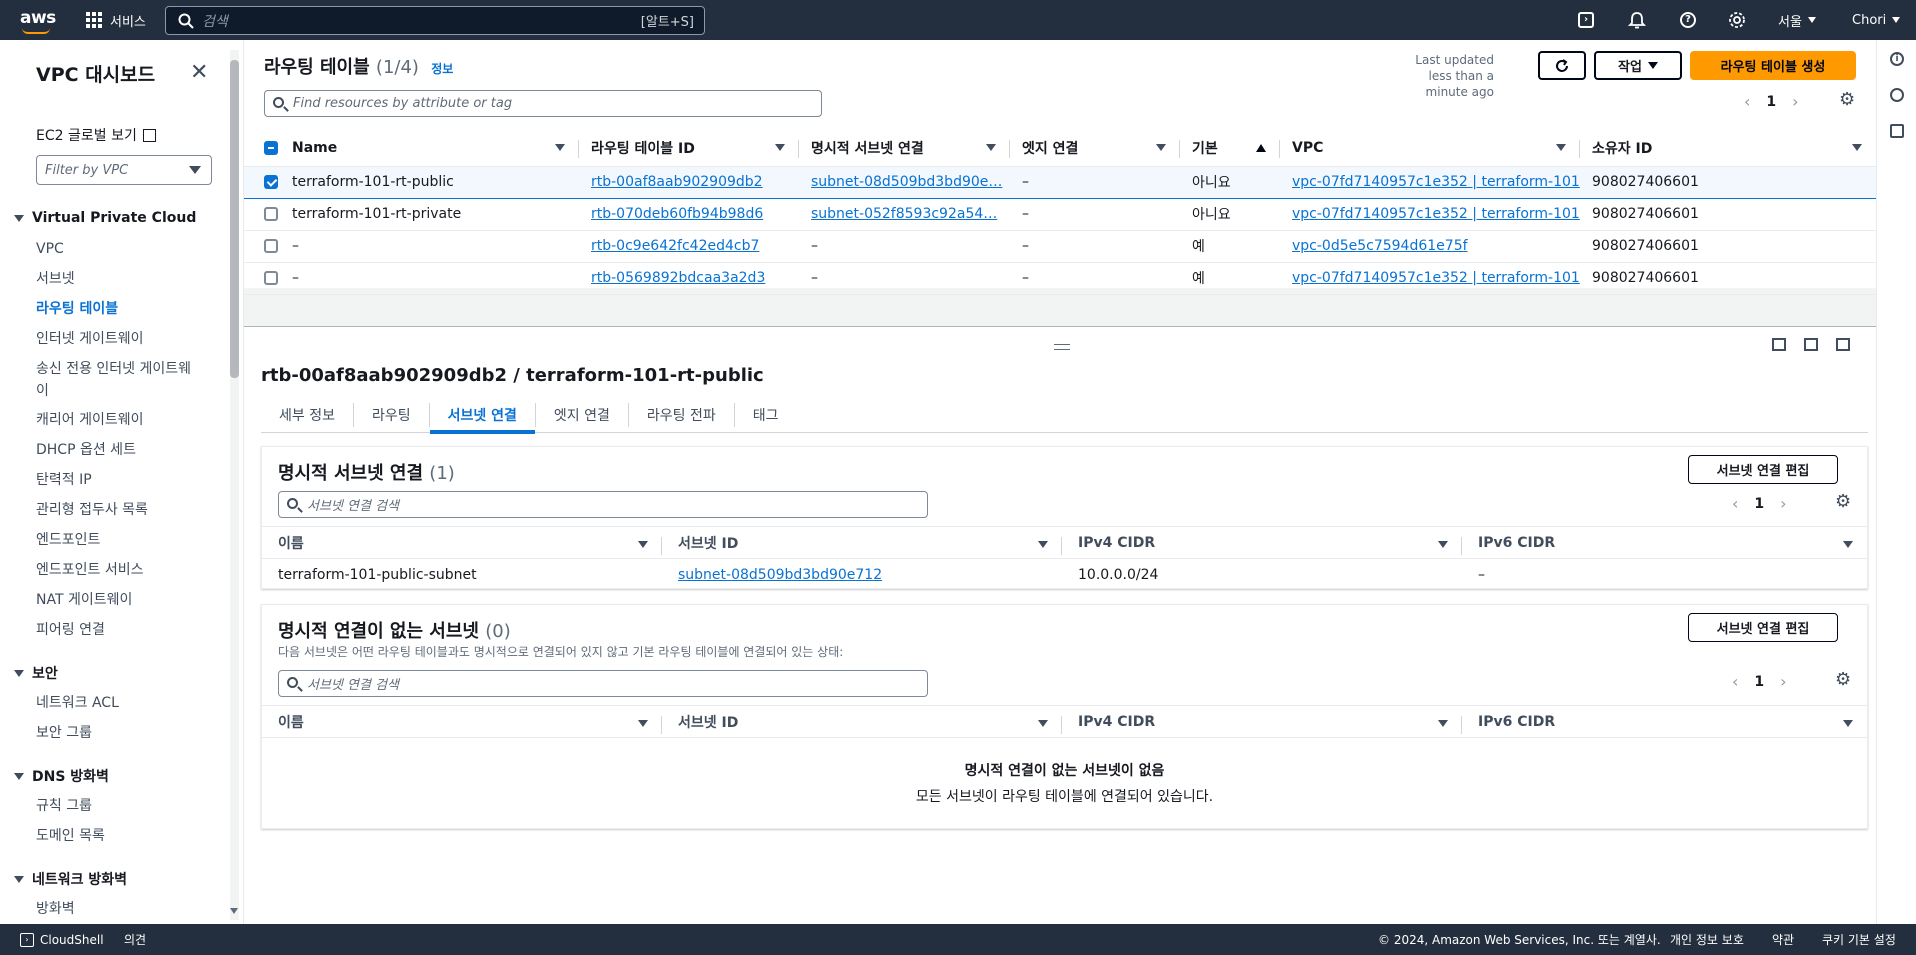 The height and width of the screenshot is (955, 1916). What do you see at coordinates (116, 249) in the screenshot?
I see `sidebar-item-vpc: VPC` at bounding box center [116, 249].